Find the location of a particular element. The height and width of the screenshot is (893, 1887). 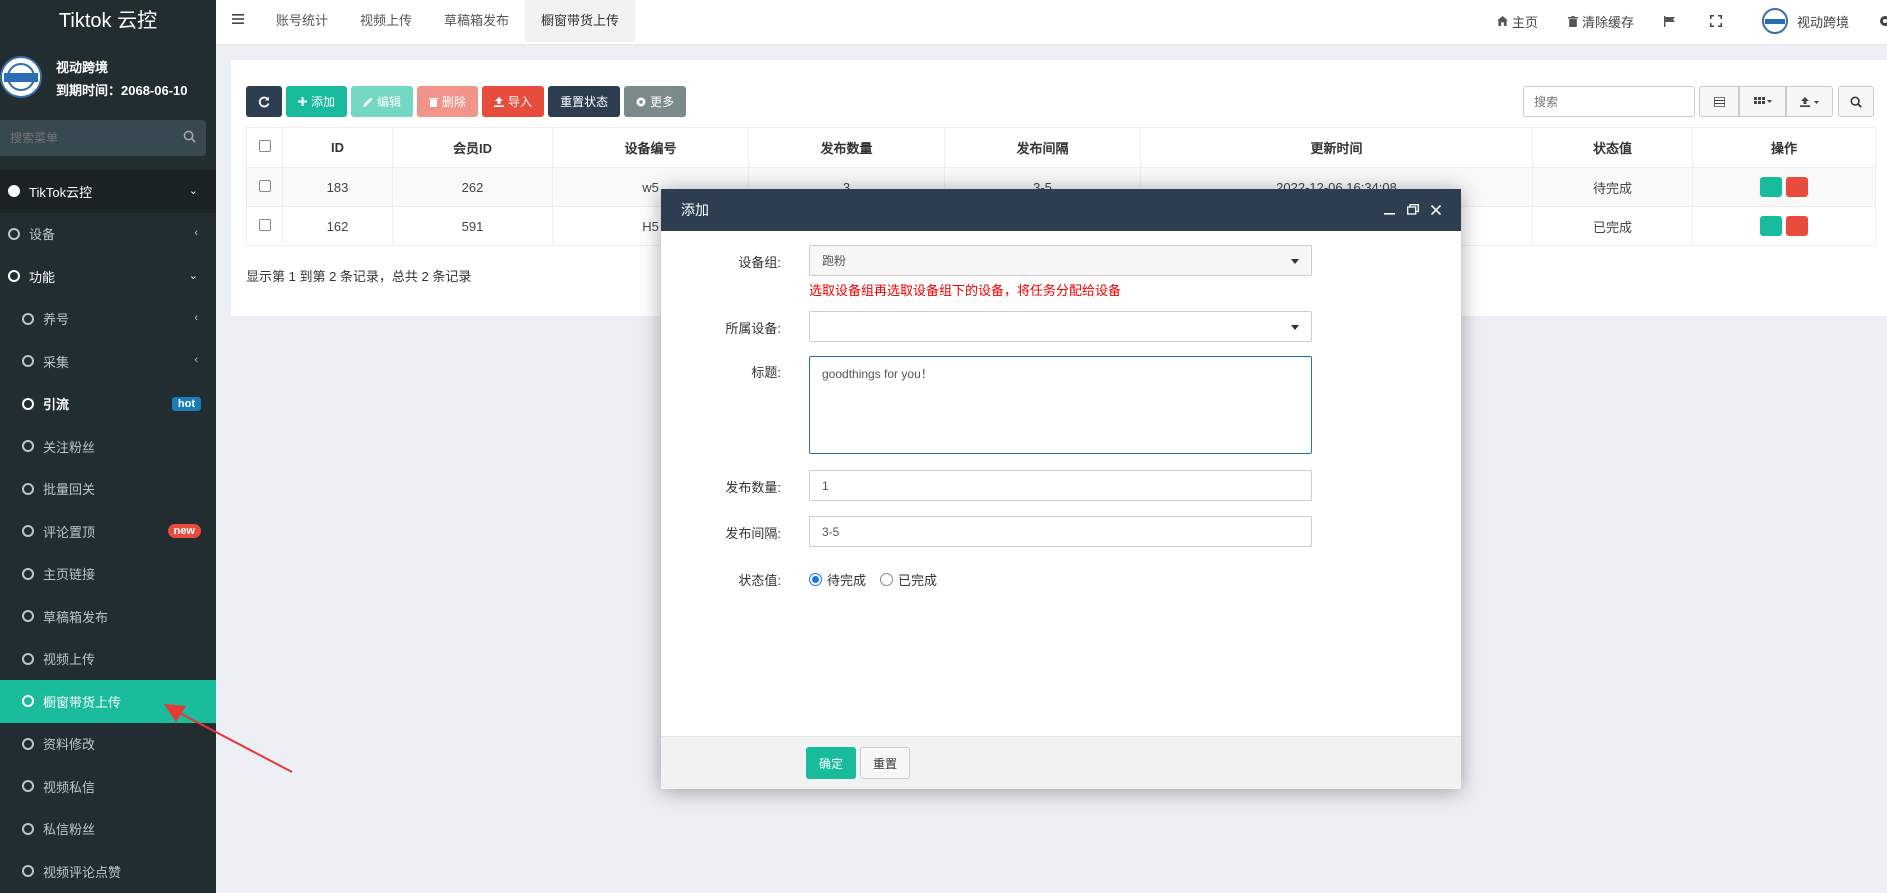

reset-status-button: 重置状态 is located at coordinates (584, 101).